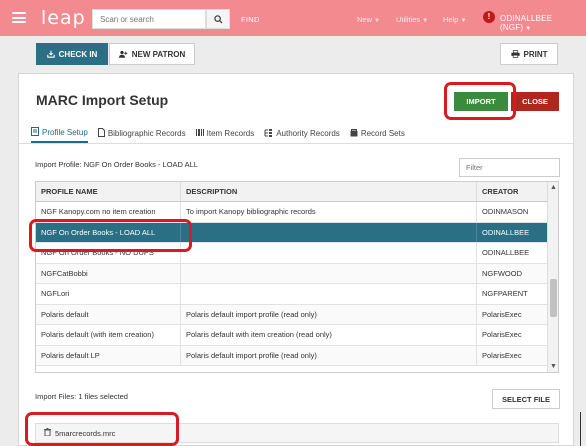  I want to click on print-button: PRINT, so click(529, 54).